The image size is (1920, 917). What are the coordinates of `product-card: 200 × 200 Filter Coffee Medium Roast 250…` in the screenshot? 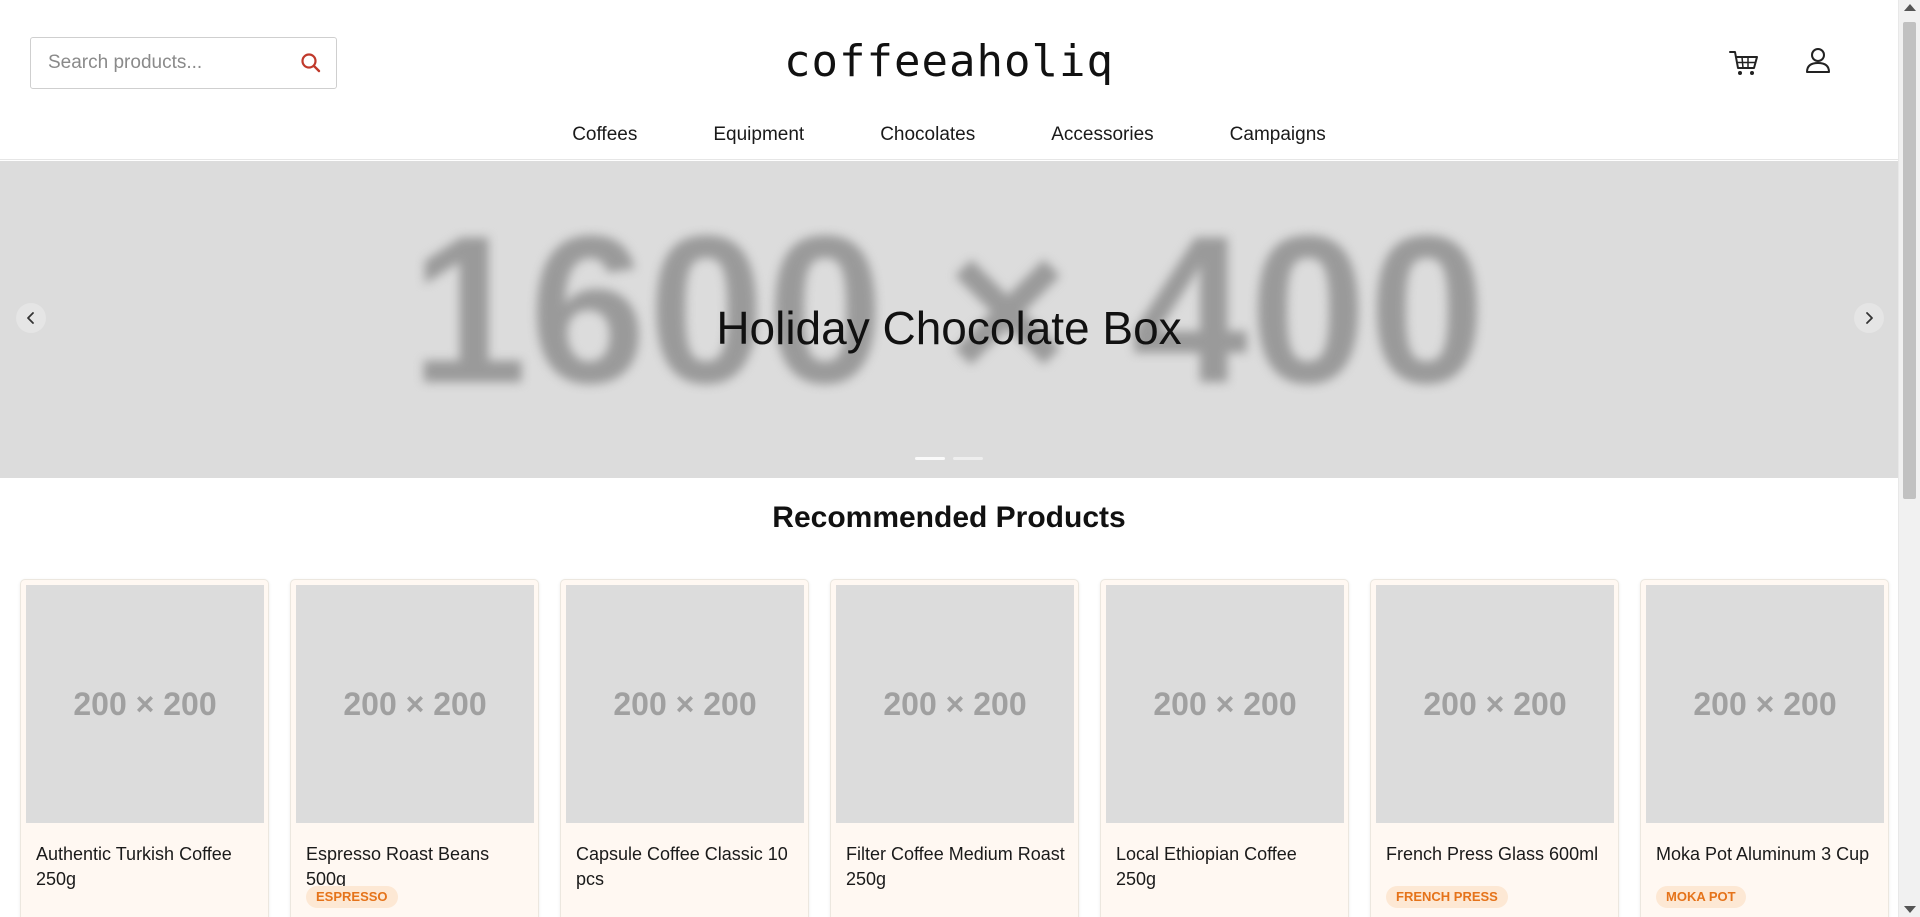 It's located at (954, 748).